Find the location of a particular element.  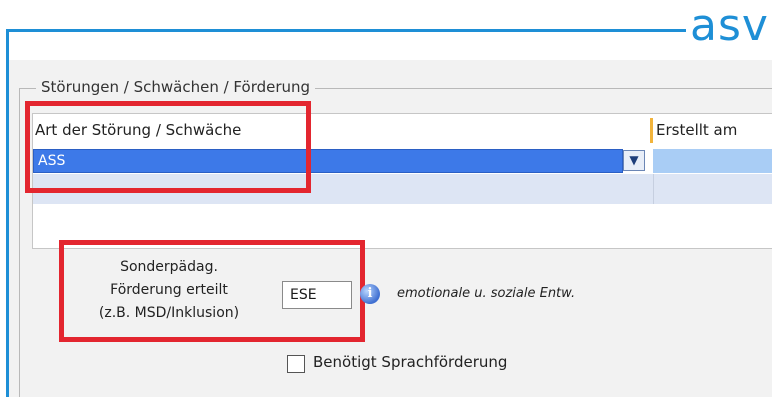

sprachfoerderung-checkbox is located at coordinates (296, 364).